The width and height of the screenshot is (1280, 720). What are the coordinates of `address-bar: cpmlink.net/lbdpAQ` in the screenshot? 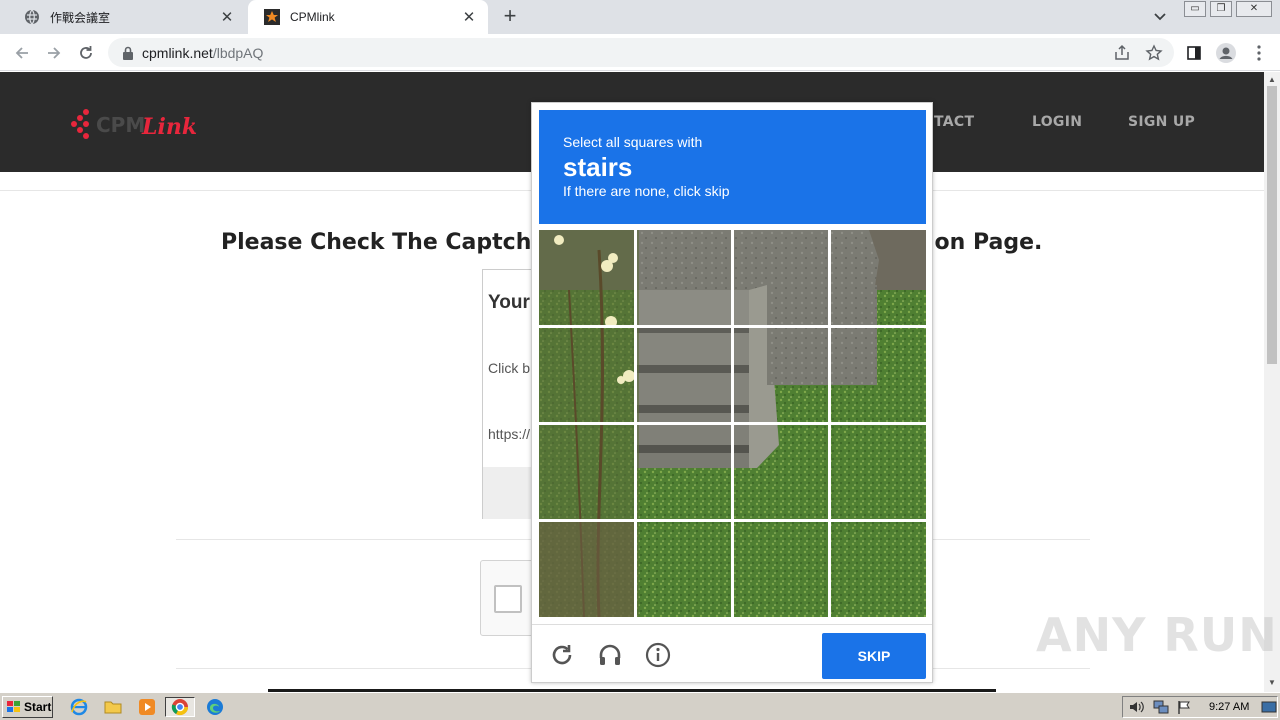 It's located at (641, 52).